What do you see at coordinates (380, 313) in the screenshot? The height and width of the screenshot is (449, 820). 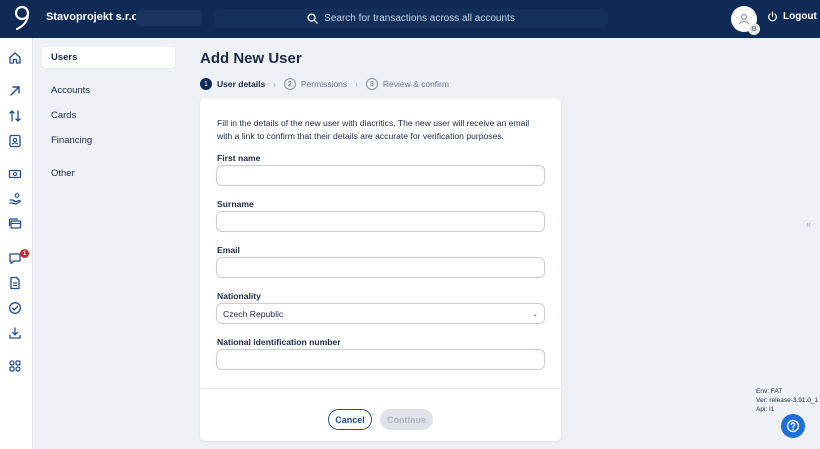 I see `nationality-select: Czech Republic ⌄` at bounding box center [380, 313].